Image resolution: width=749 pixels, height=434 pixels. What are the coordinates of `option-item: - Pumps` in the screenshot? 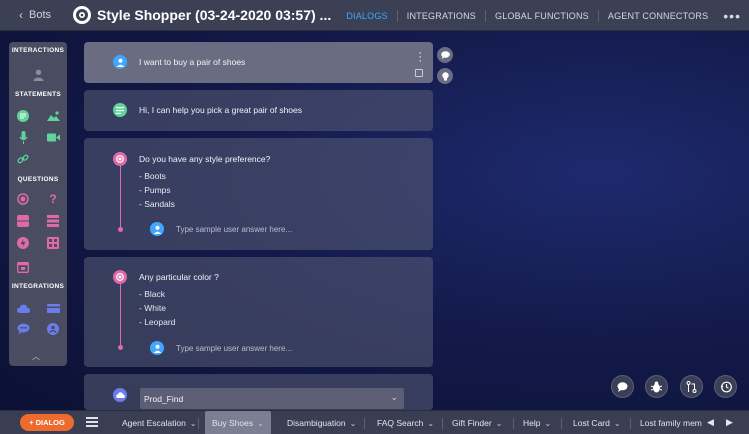 It's located at (157, 190).